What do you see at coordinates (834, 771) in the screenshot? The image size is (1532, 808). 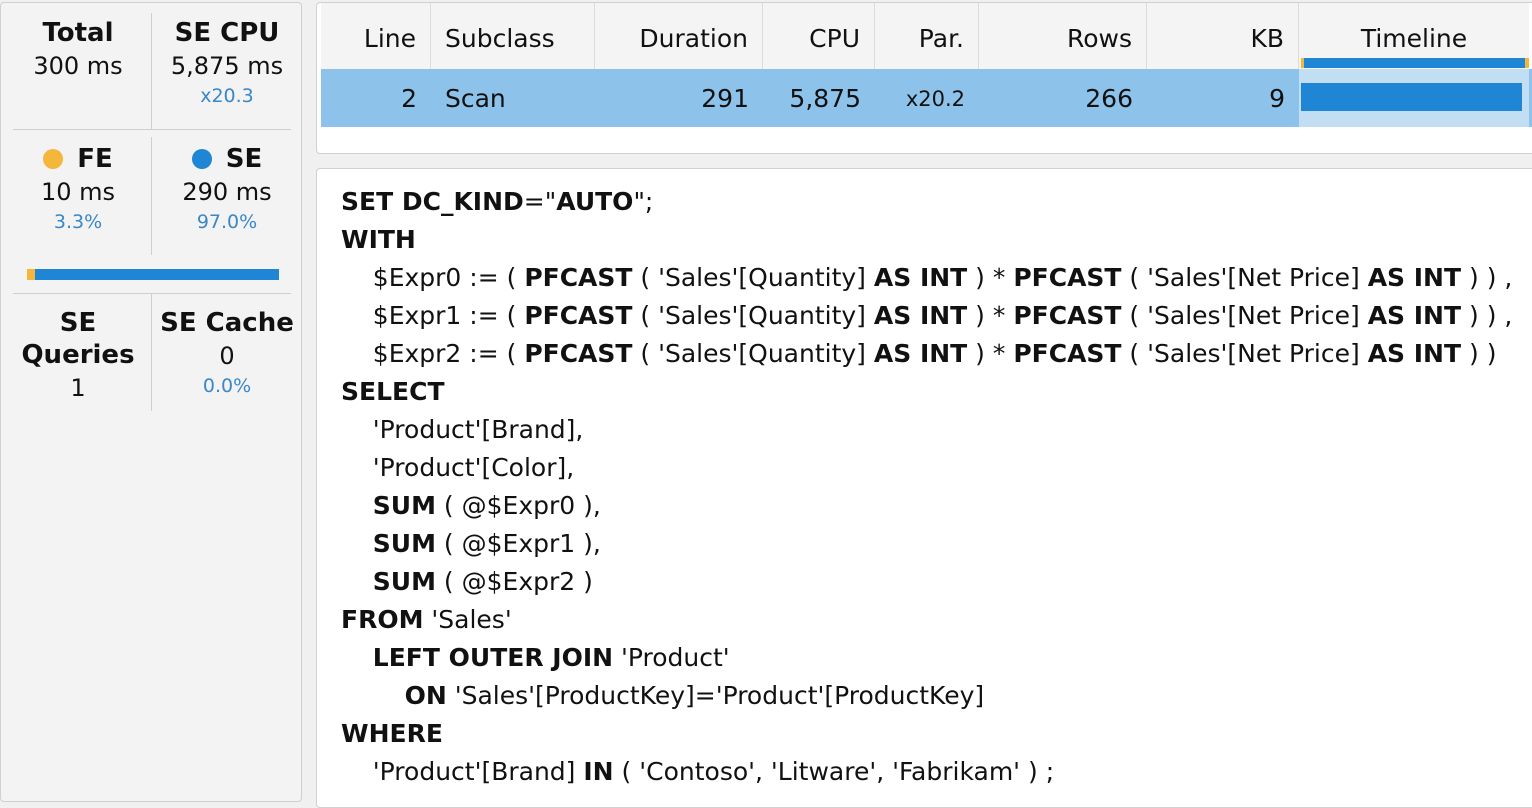 I see `query-text-segment: ( 'Contoso', 'Litware', 'Fabrikam' ) ;` at bounding box center [834, 771].